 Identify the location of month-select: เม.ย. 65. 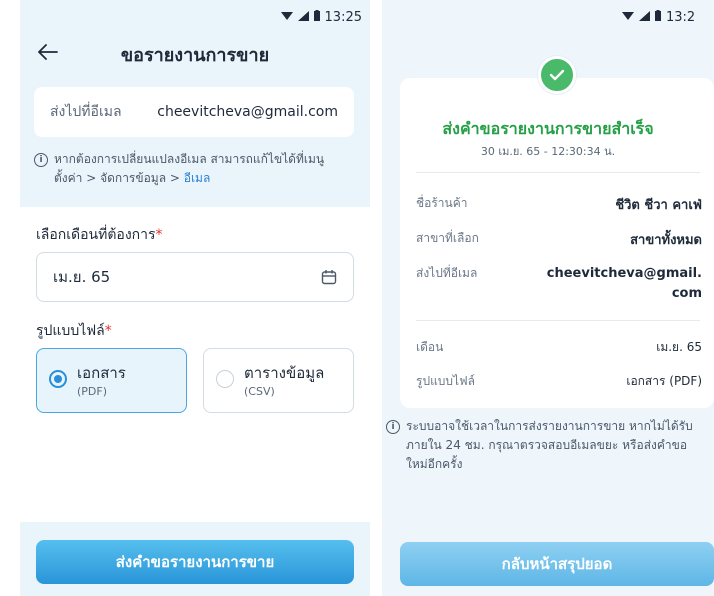
(195, 277).